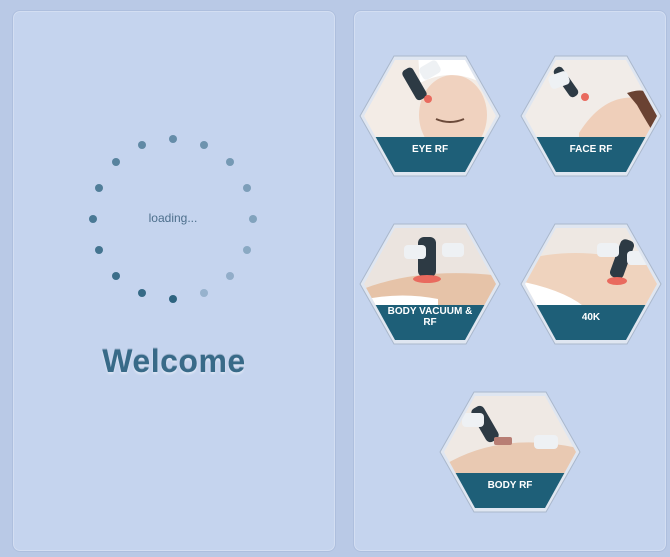  I want to click on eye-rf-icon, so click(430, 116).